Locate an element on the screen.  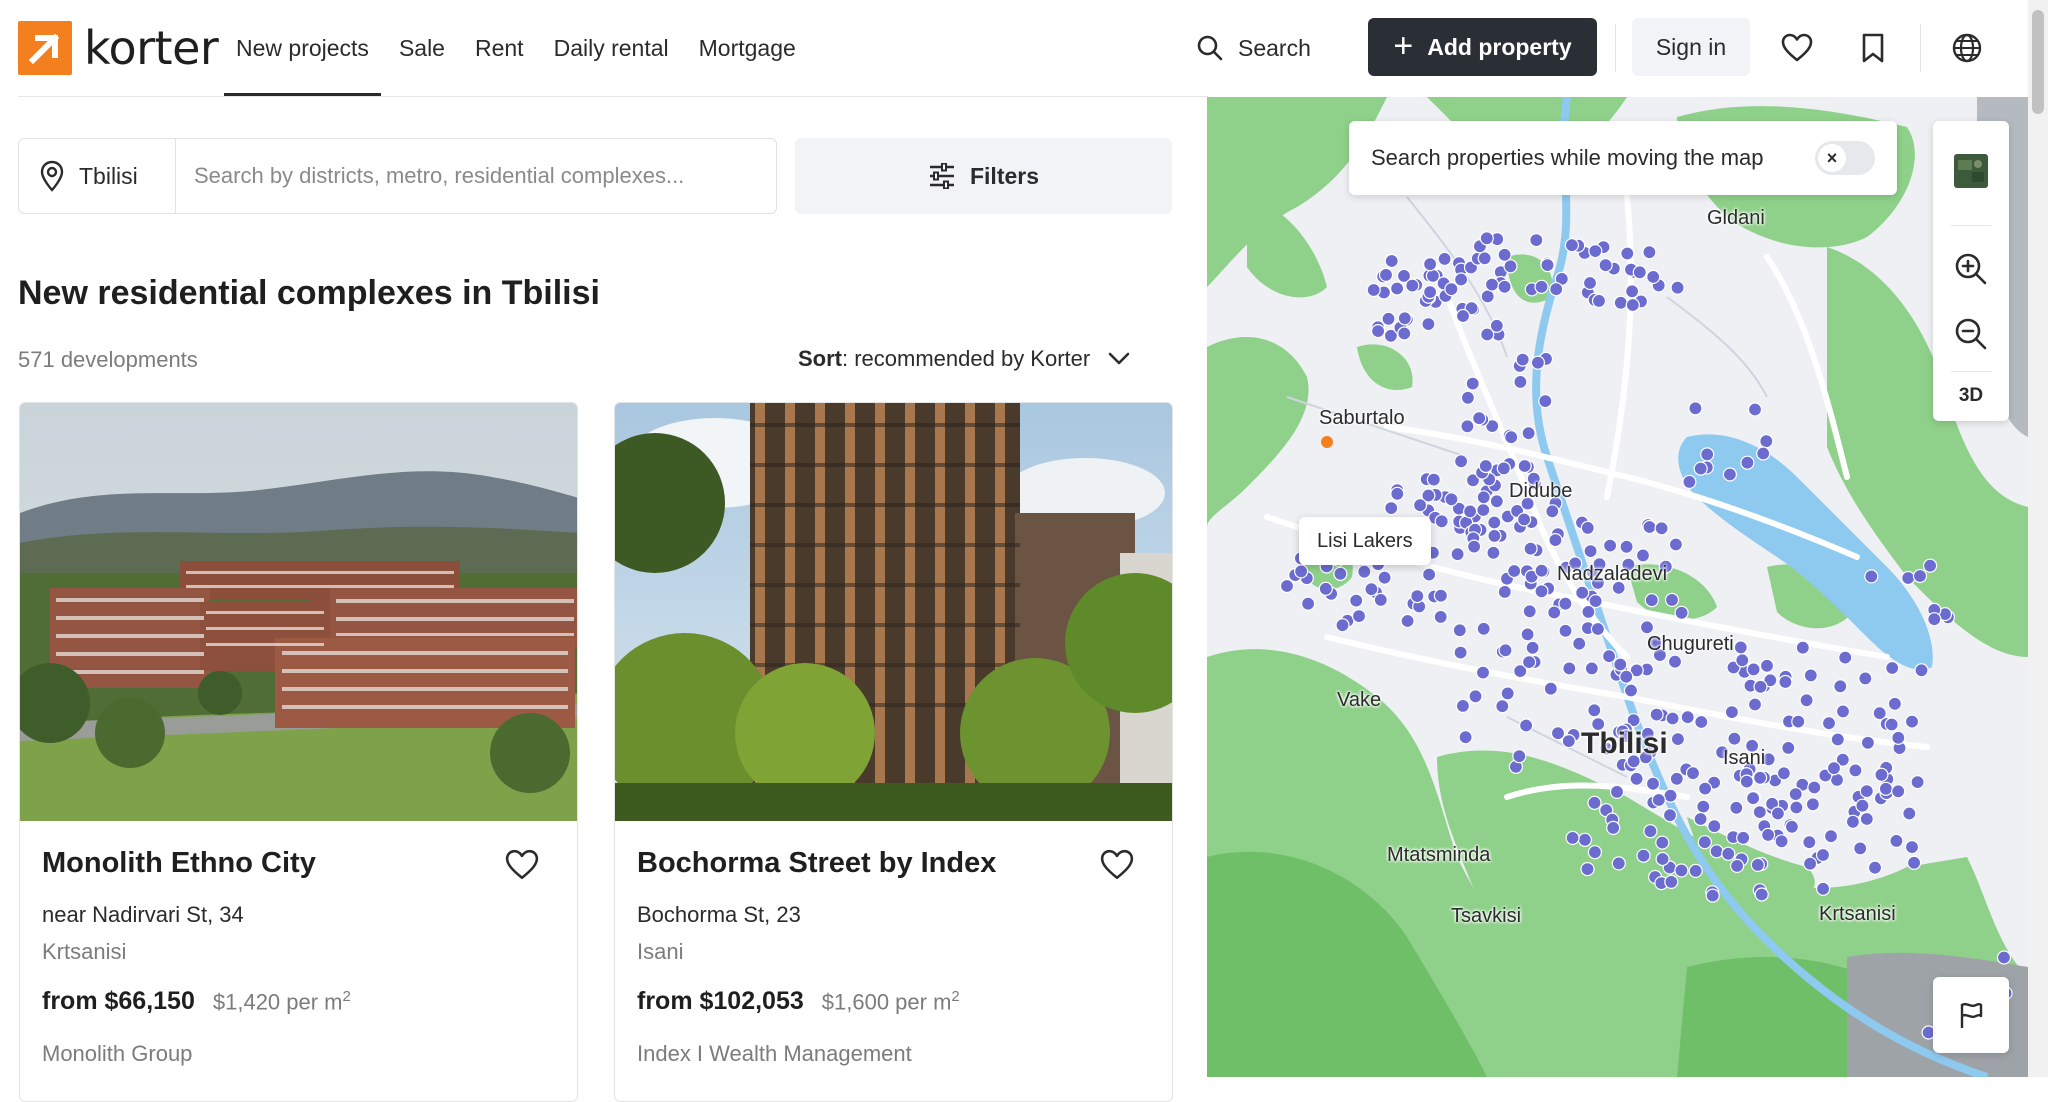
nav-daily-rental: Daily rental is located at coordinates (611, 48).